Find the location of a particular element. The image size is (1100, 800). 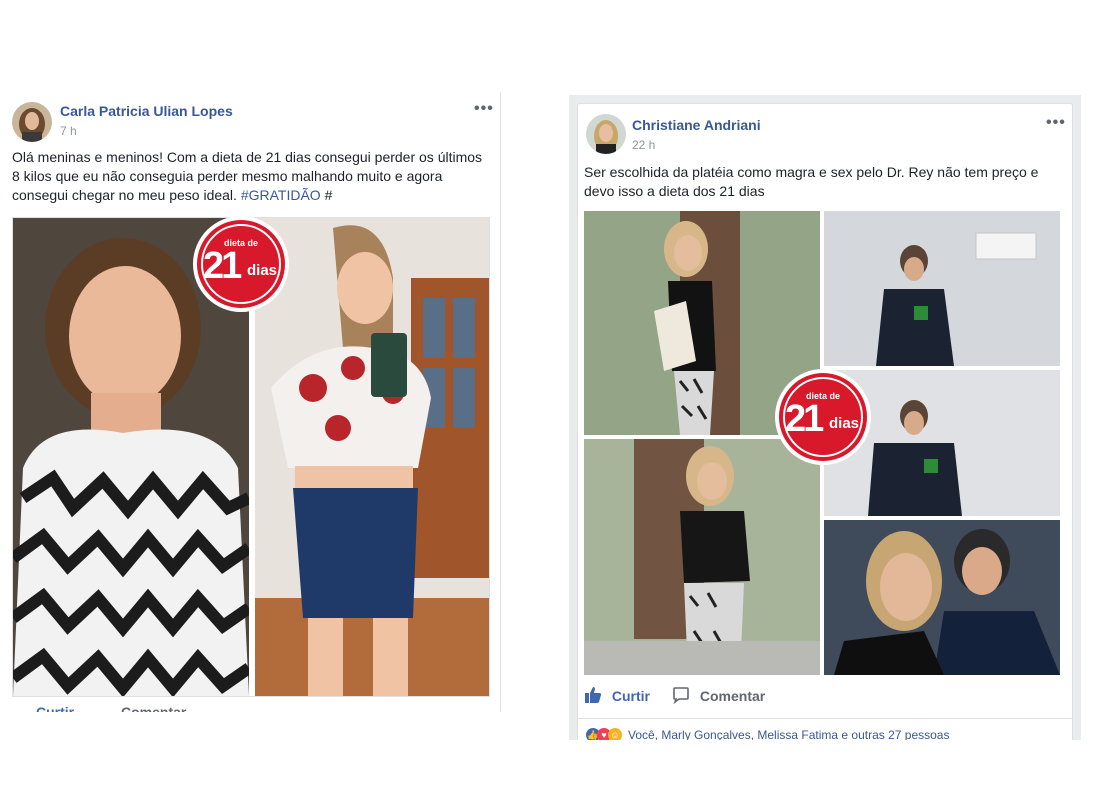

author-name-link: Christiane Andriani is located at coordinates (696, 125).